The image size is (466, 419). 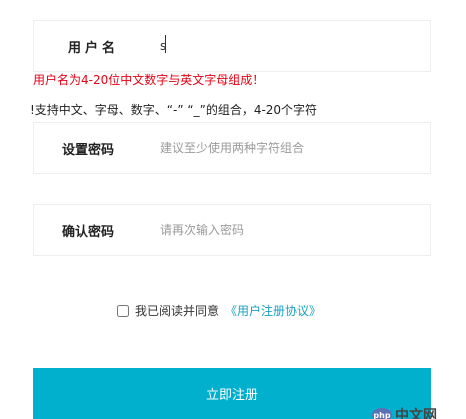 I want to click on confirm-password-field: 确认密码, so click(x=232, y=230).